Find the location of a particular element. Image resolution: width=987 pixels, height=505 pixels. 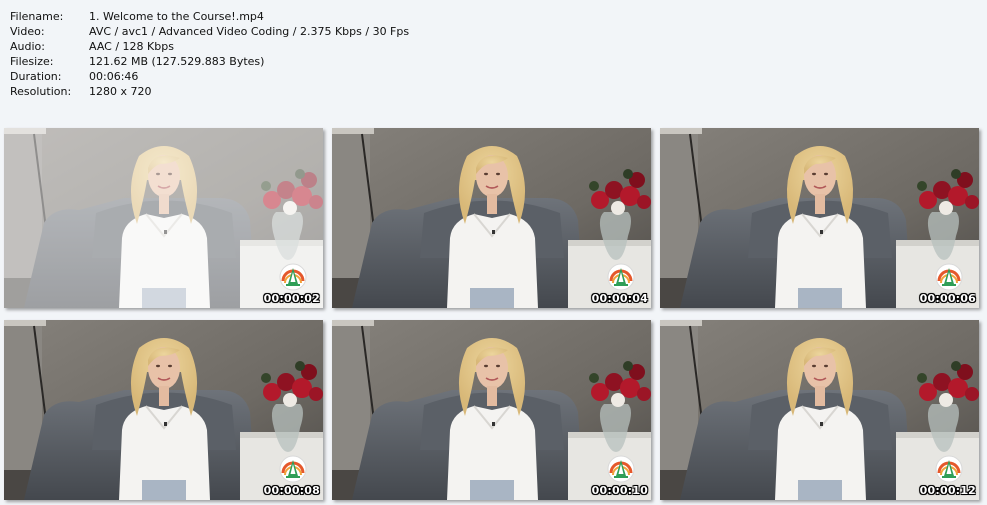

video-thumbnail: 00:00:06 is located at coordinates (819, 218).